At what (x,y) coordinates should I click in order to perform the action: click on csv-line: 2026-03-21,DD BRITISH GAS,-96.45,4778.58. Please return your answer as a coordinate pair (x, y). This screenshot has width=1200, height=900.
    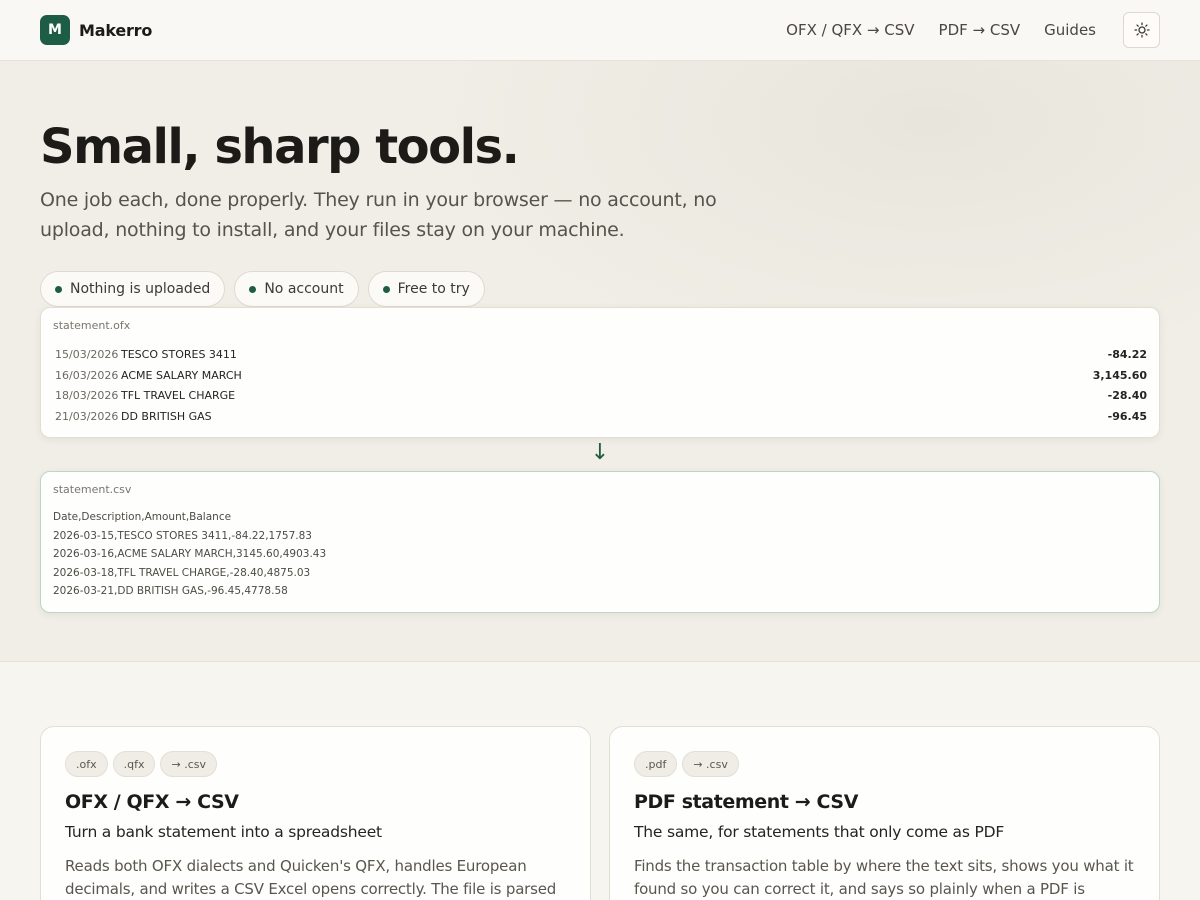
    Looking at the image, I should click on (170, 591).